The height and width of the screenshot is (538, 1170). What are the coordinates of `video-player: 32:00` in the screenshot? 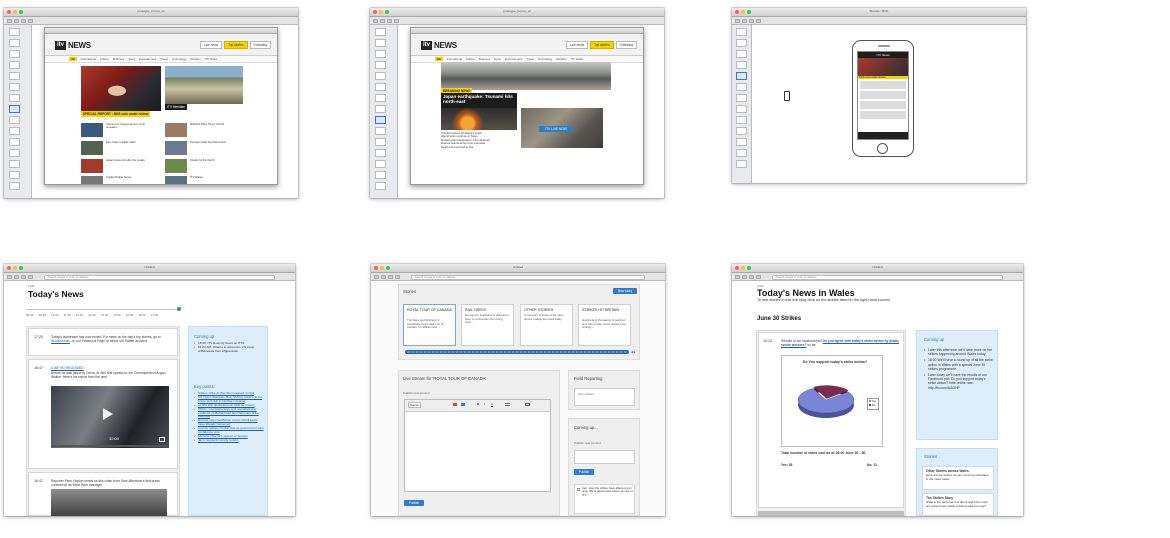 It's located at (110, 417).